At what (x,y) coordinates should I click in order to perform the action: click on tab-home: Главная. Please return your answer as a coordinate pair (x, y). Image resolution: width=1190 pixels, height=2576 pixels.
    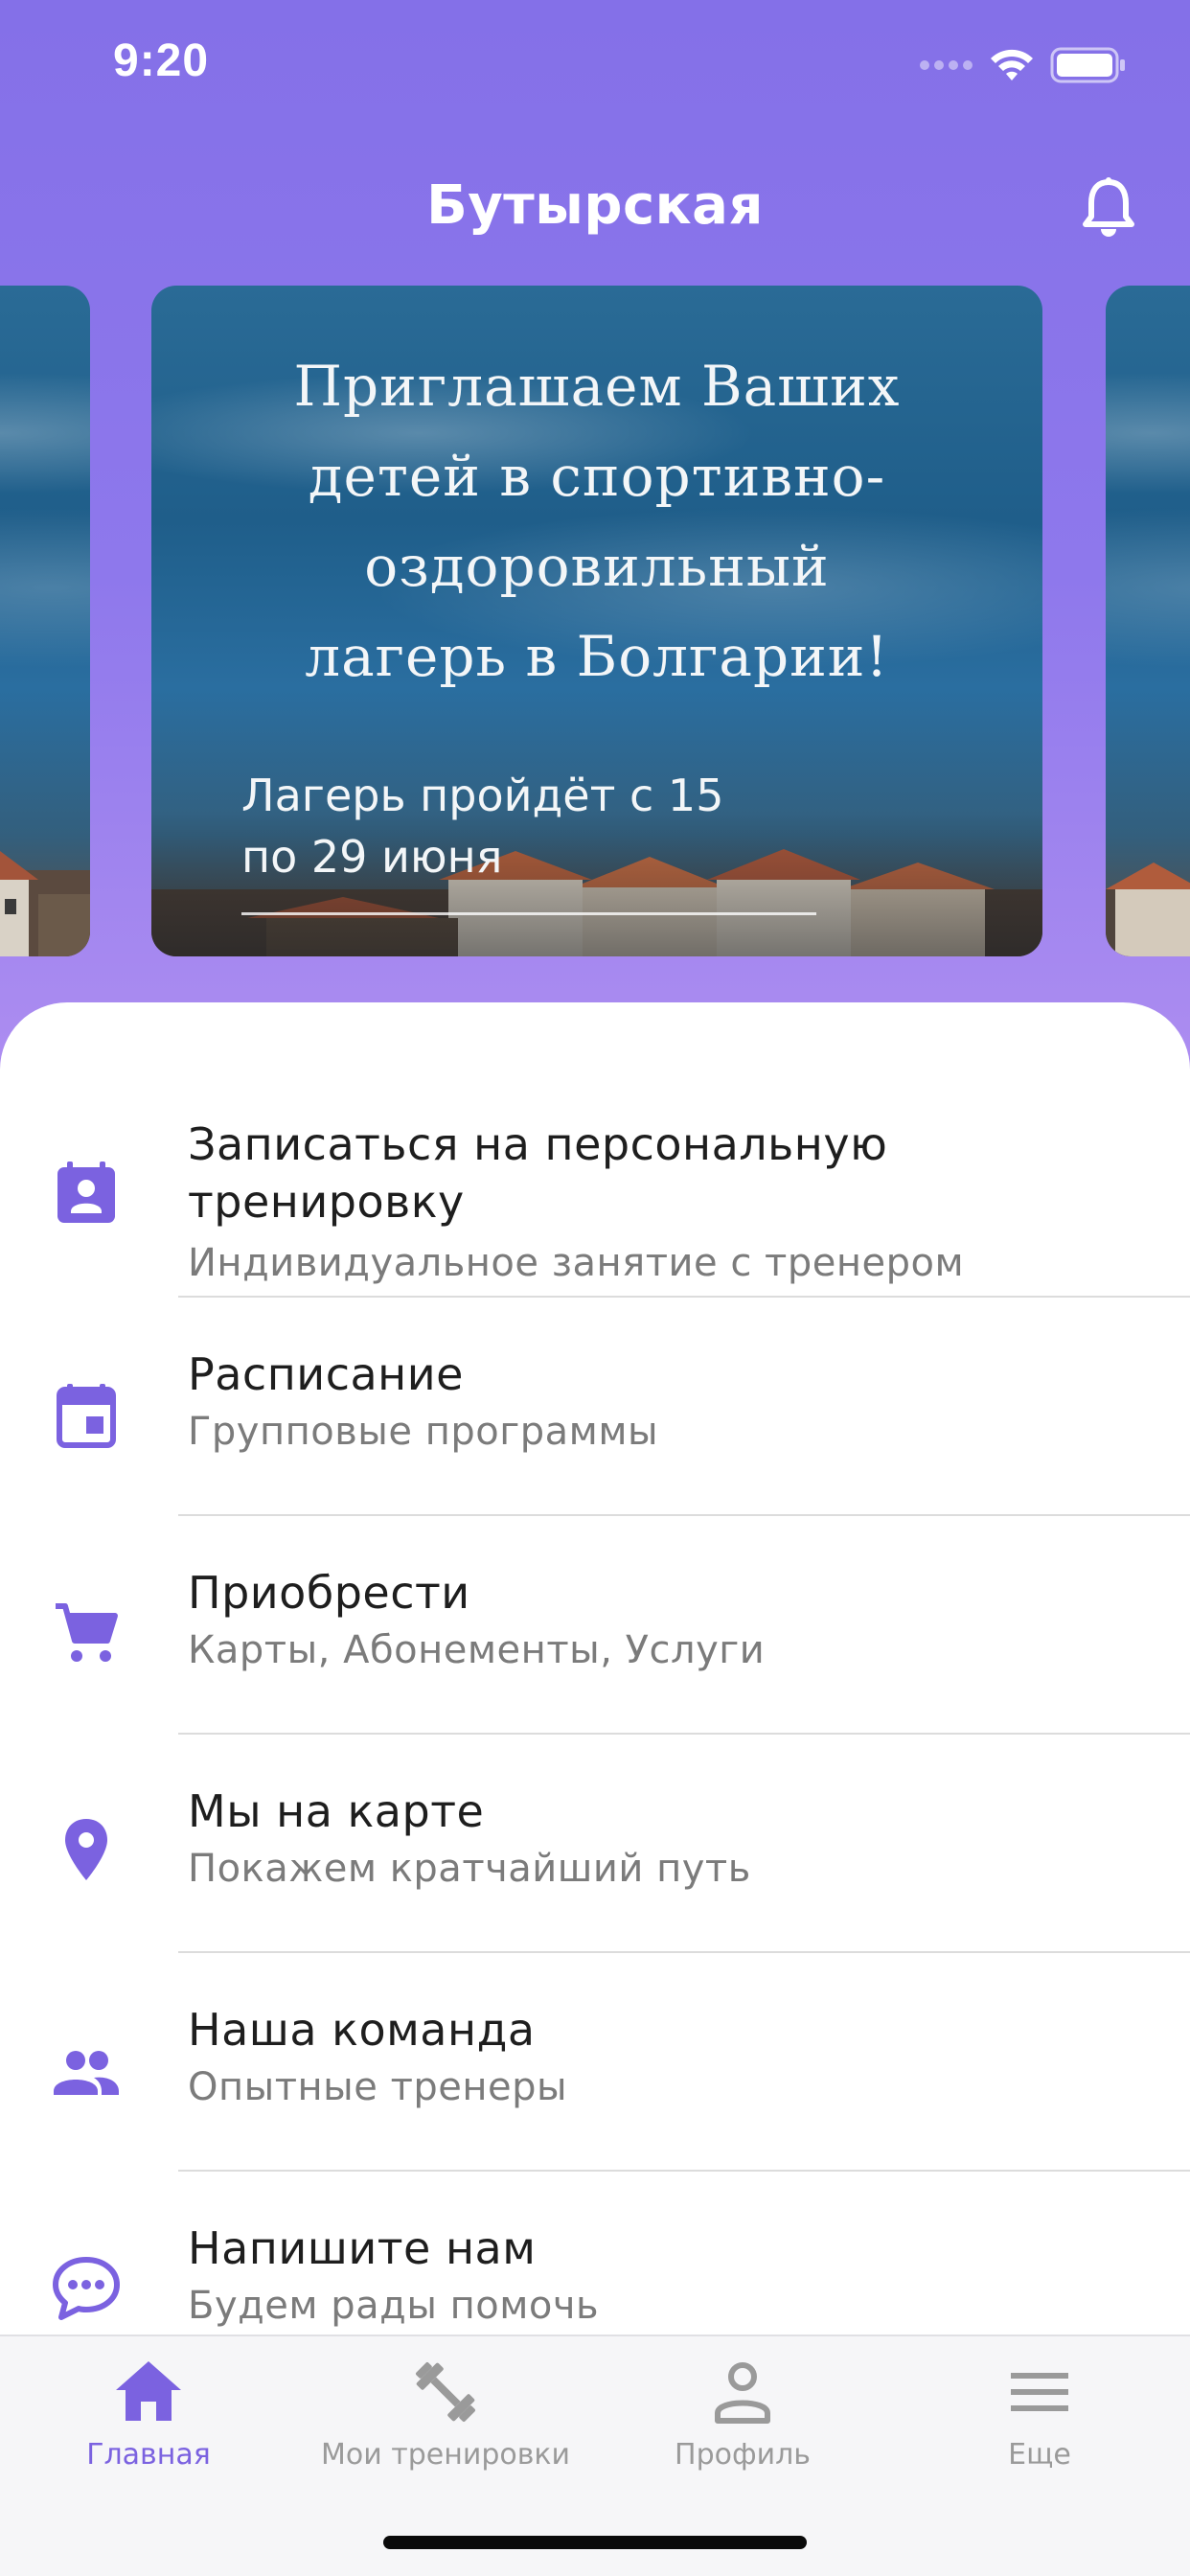
    Looking at the image, I should click on (148, 2432).